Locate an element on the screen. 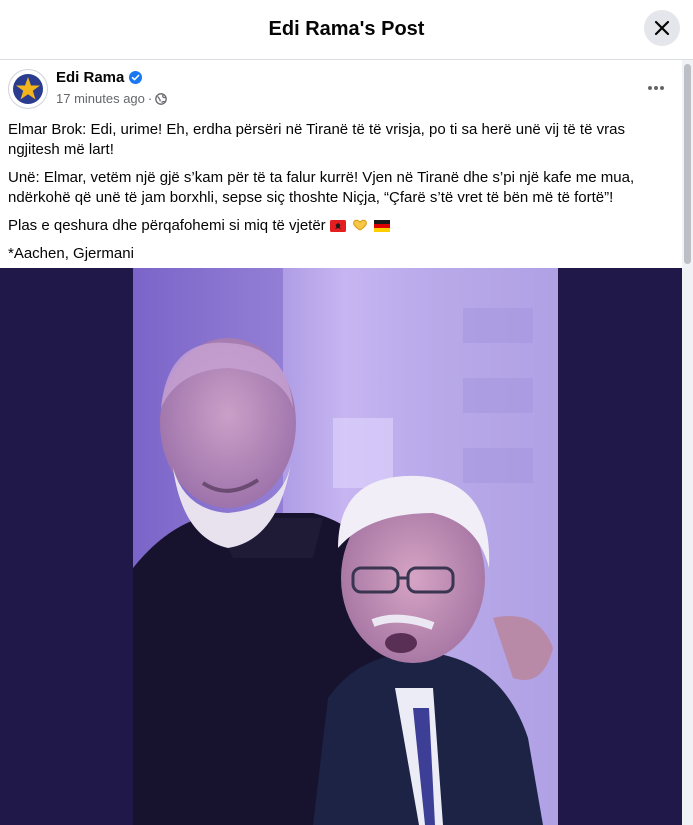 This screenshot has height=825, width=693. post-meta: 17 minutes ago · is located at coordinates (112, 98).